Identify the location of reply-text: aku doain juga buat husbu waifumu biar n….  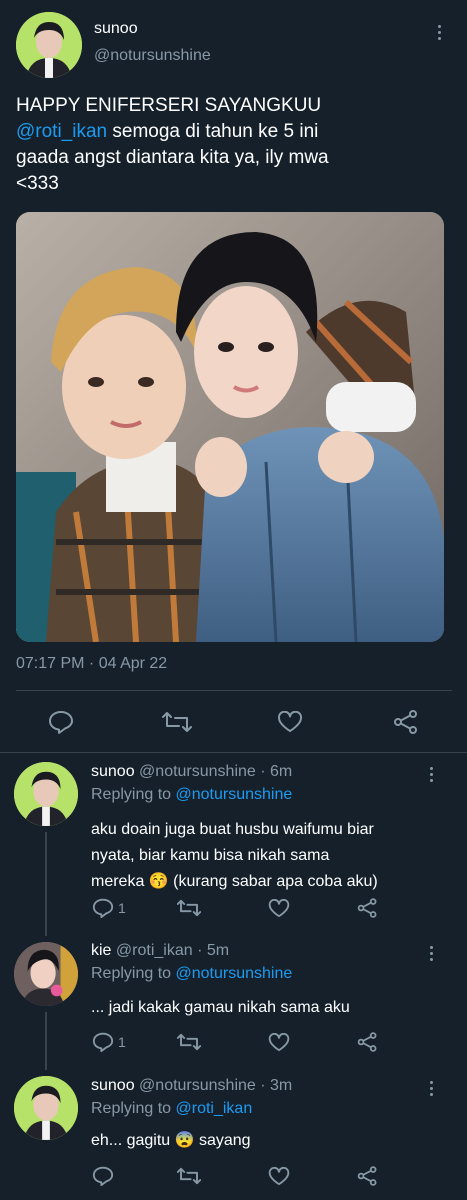
(271, 856).